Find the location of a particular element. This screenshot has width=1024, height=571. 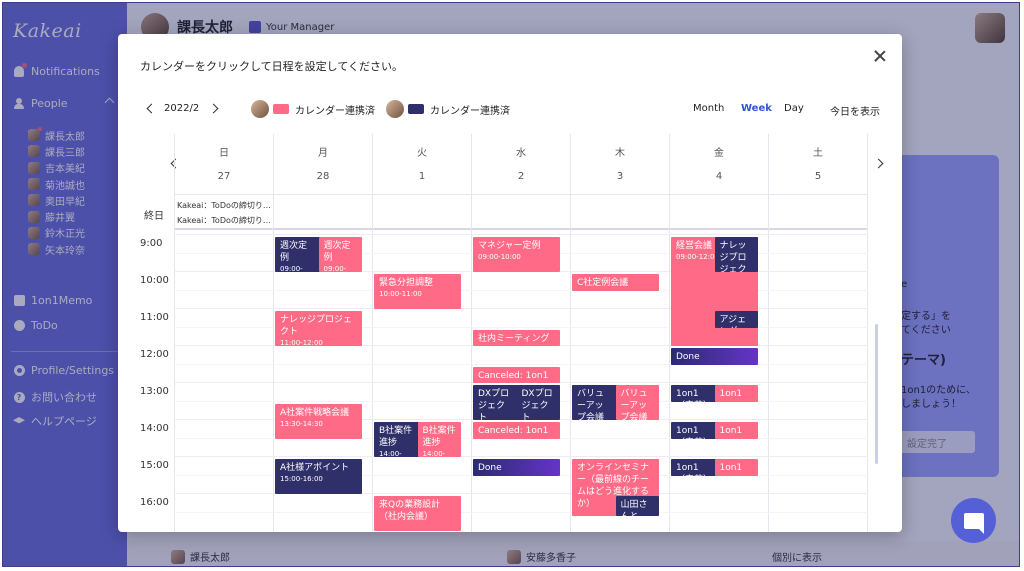

event-time: 11:00-12:00 is located at coordinates (301, 342).